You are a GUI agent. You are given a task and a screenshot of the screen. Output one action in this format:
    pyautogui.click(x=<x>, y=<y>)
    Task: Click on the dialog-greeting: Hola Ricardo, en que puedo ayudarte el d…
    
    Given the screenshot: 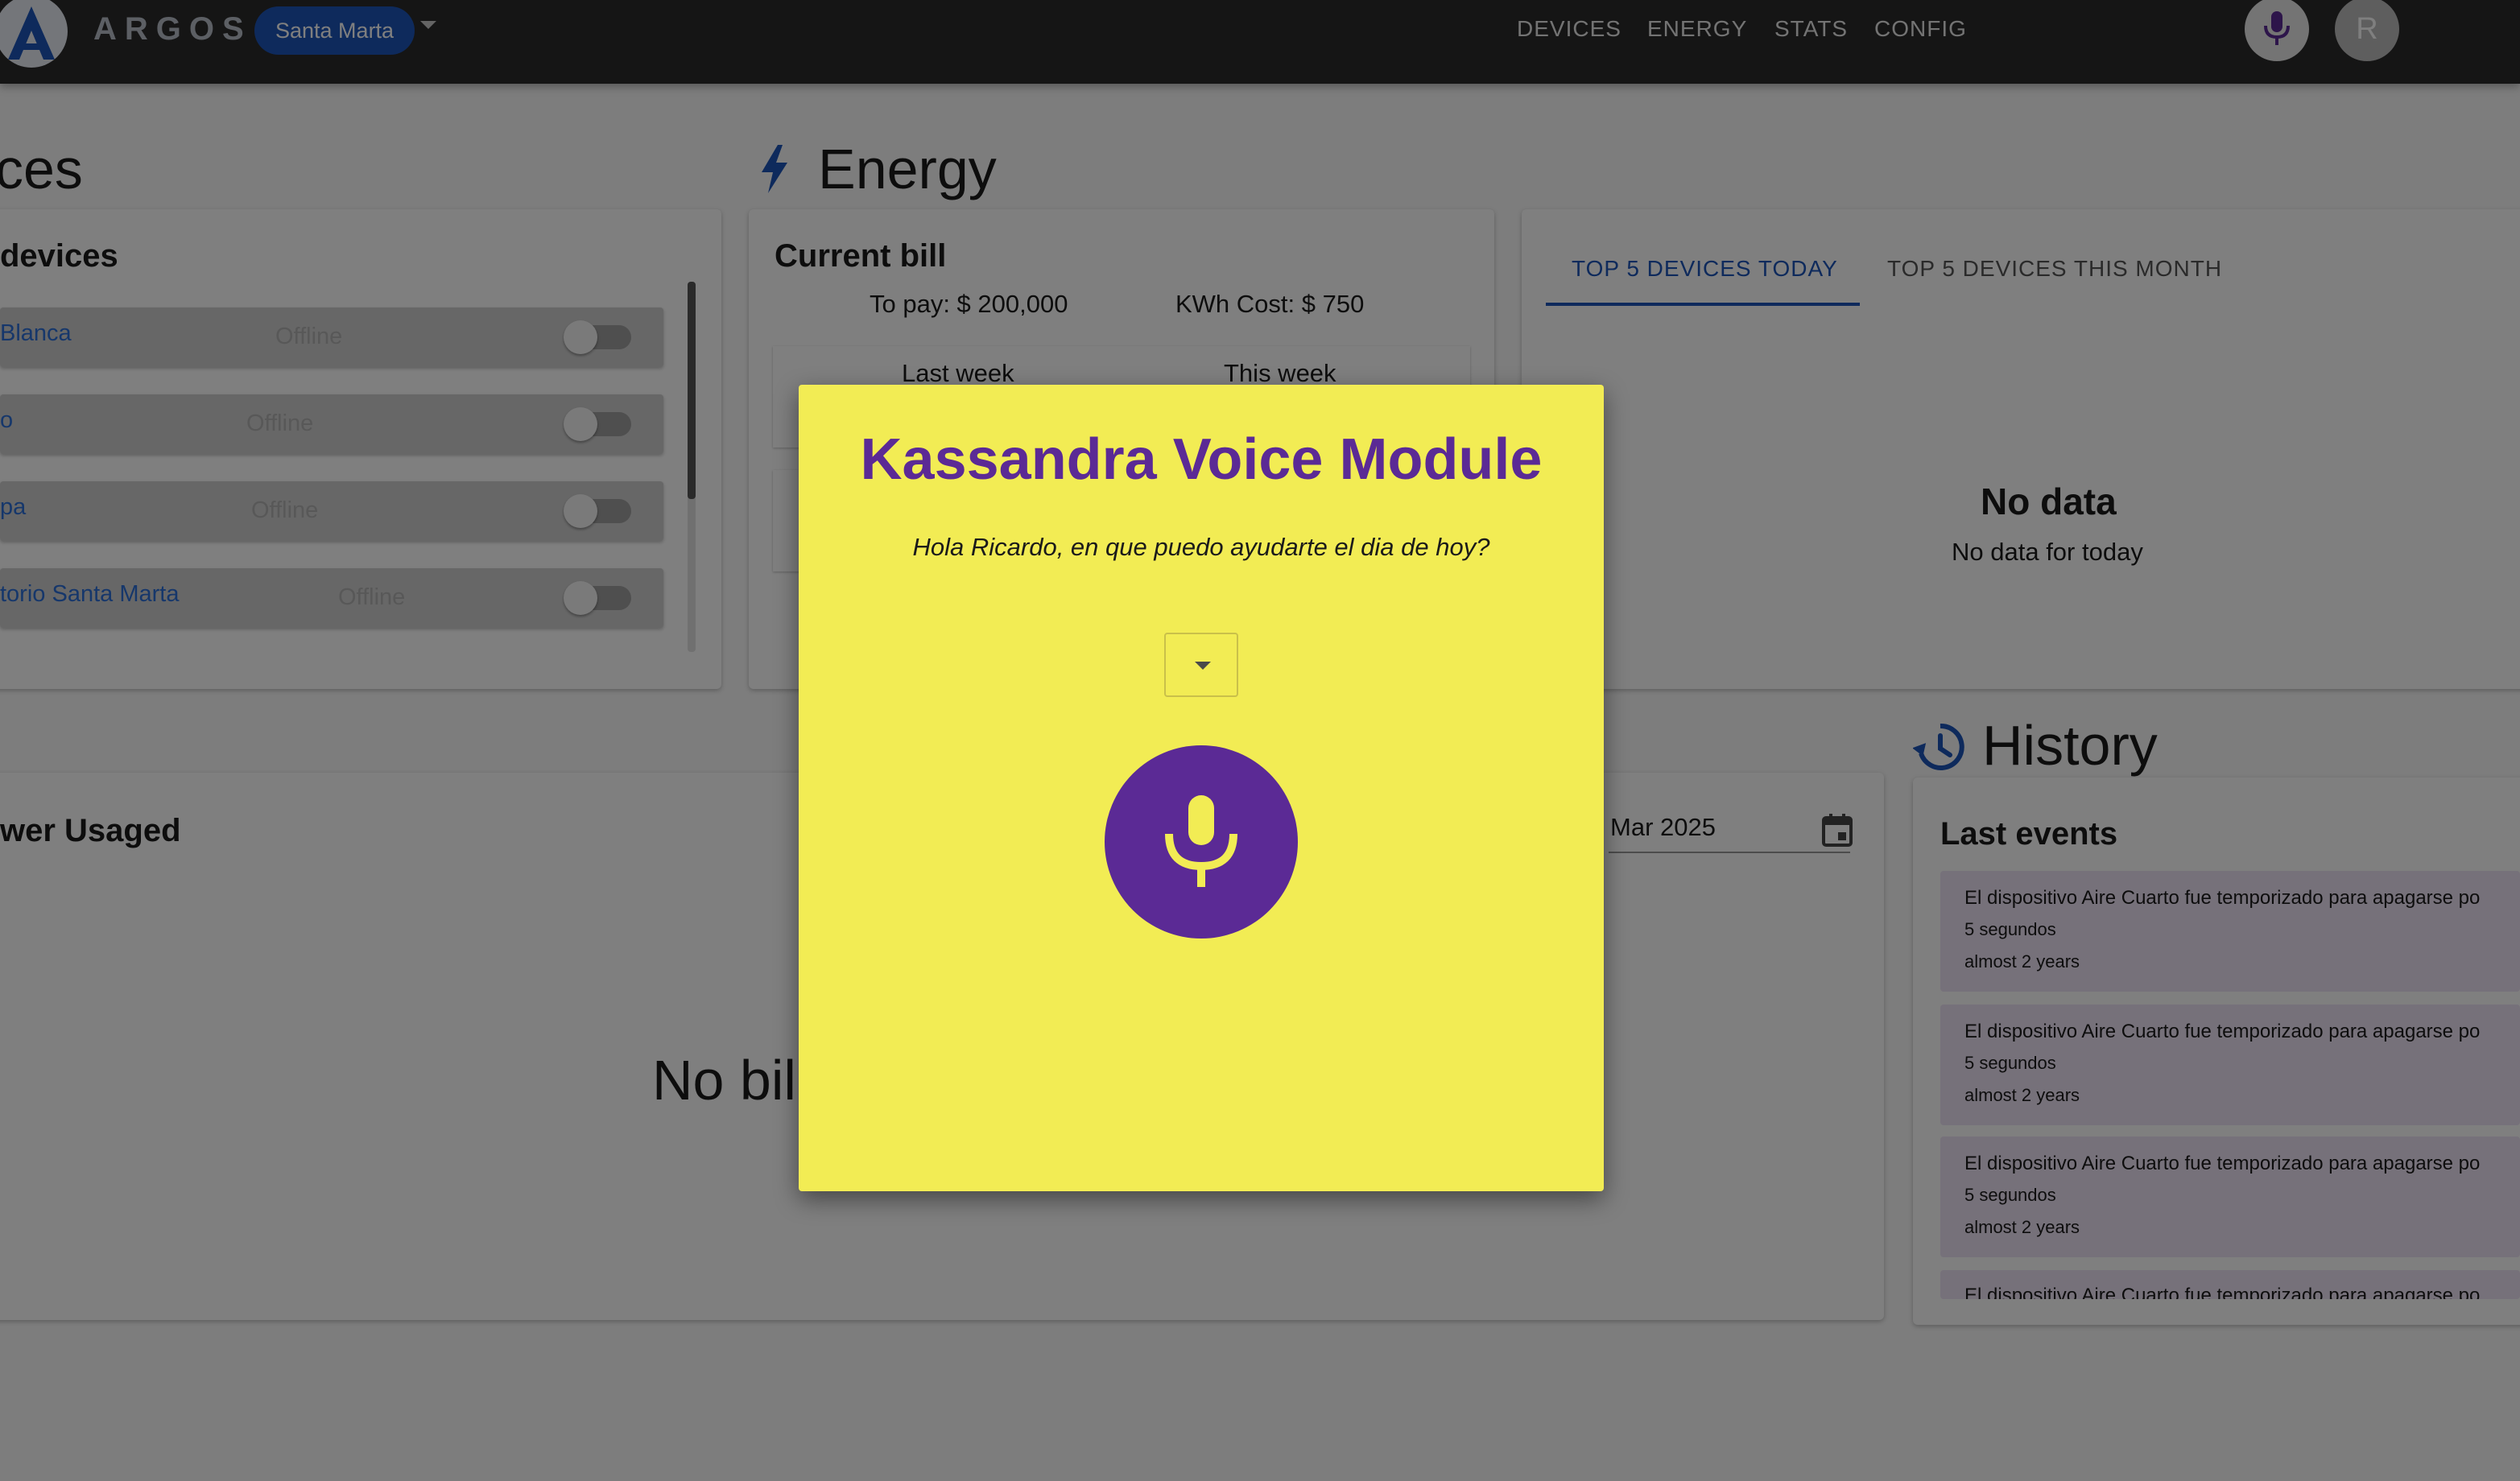 What is the action you would take?
    pyautogui.click(x=1201, y=547)
    